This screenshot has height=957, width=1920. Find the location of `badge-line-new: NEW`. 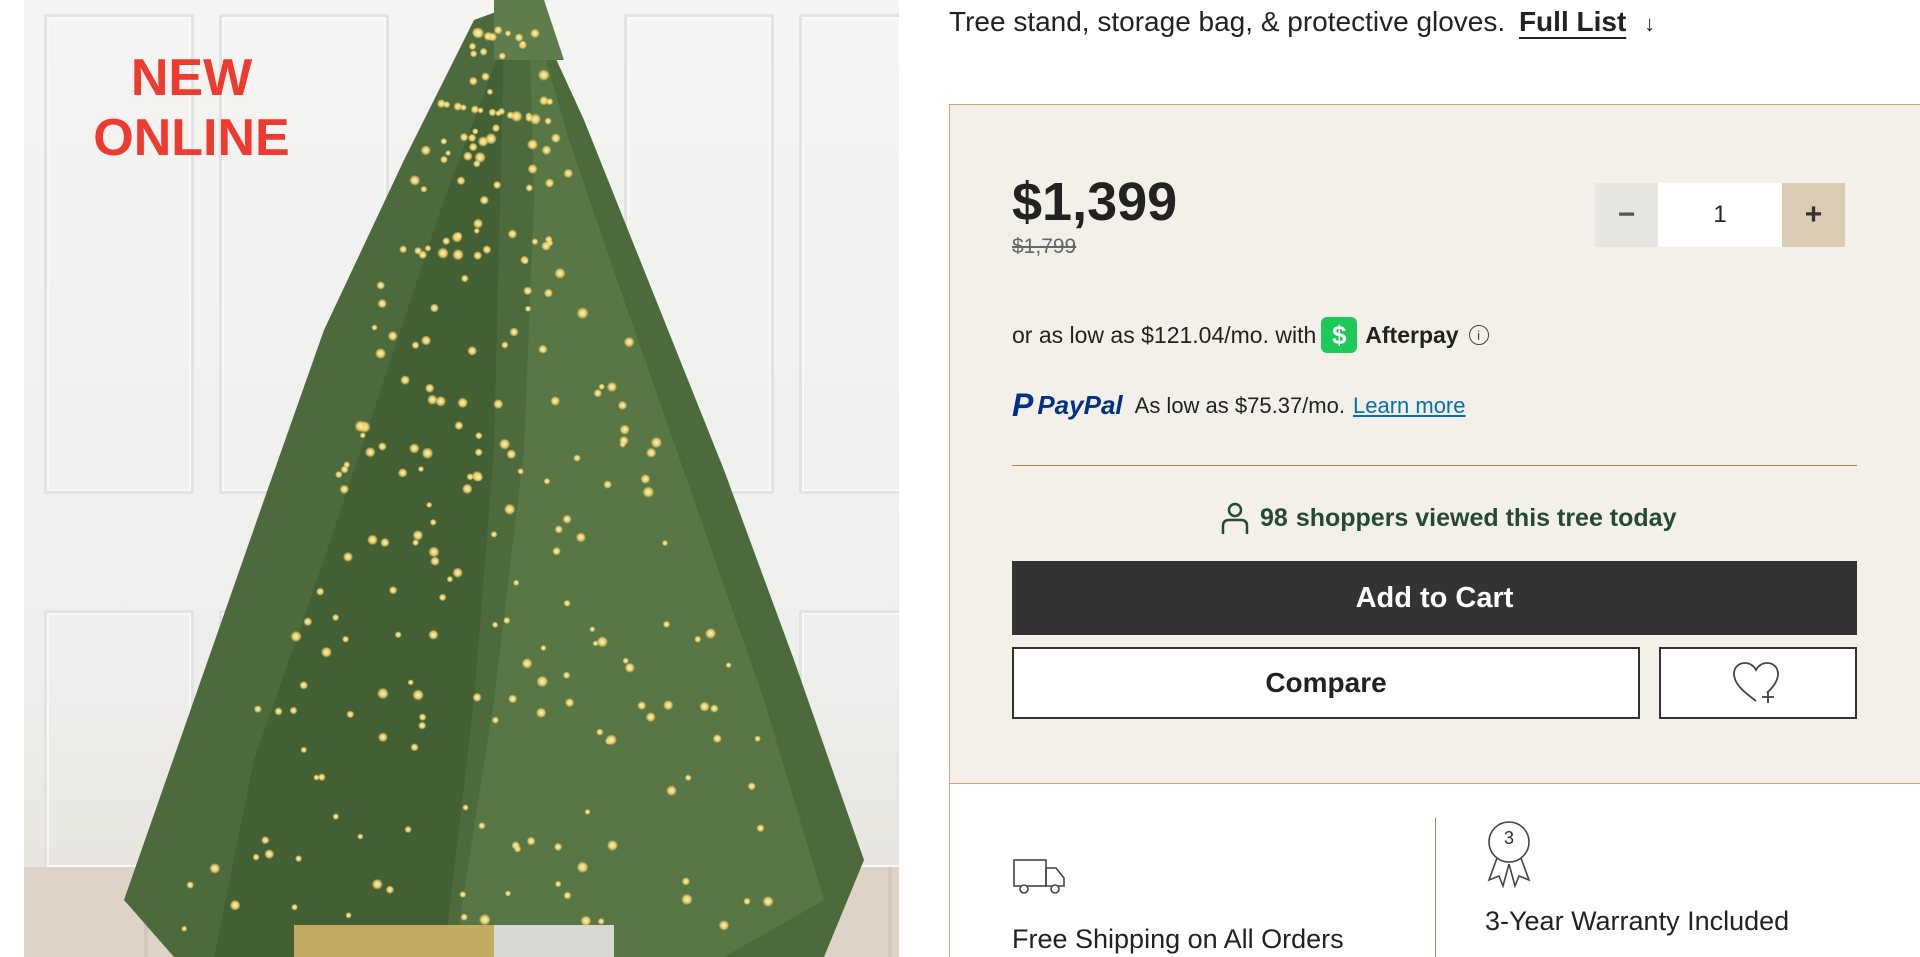

badge-line-new: NEW is located at coordinates (191, 78).